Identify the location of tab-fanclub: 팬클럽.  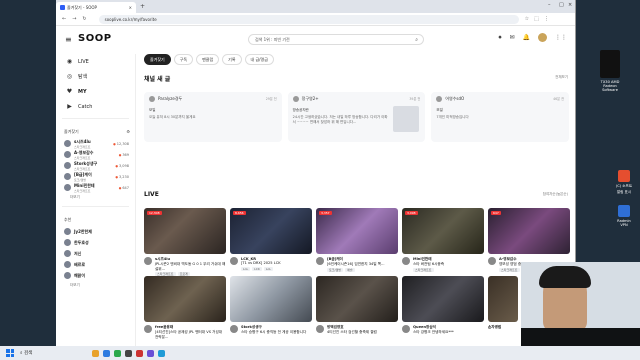
(208, 59).